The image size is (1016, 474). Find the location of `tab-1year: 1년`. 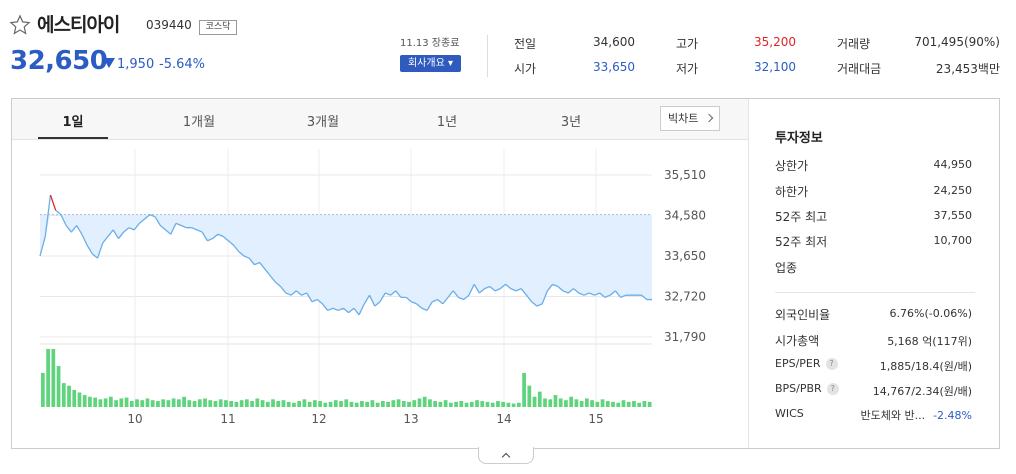

tab-1year: 1년 is located at coordinates (447, 120).